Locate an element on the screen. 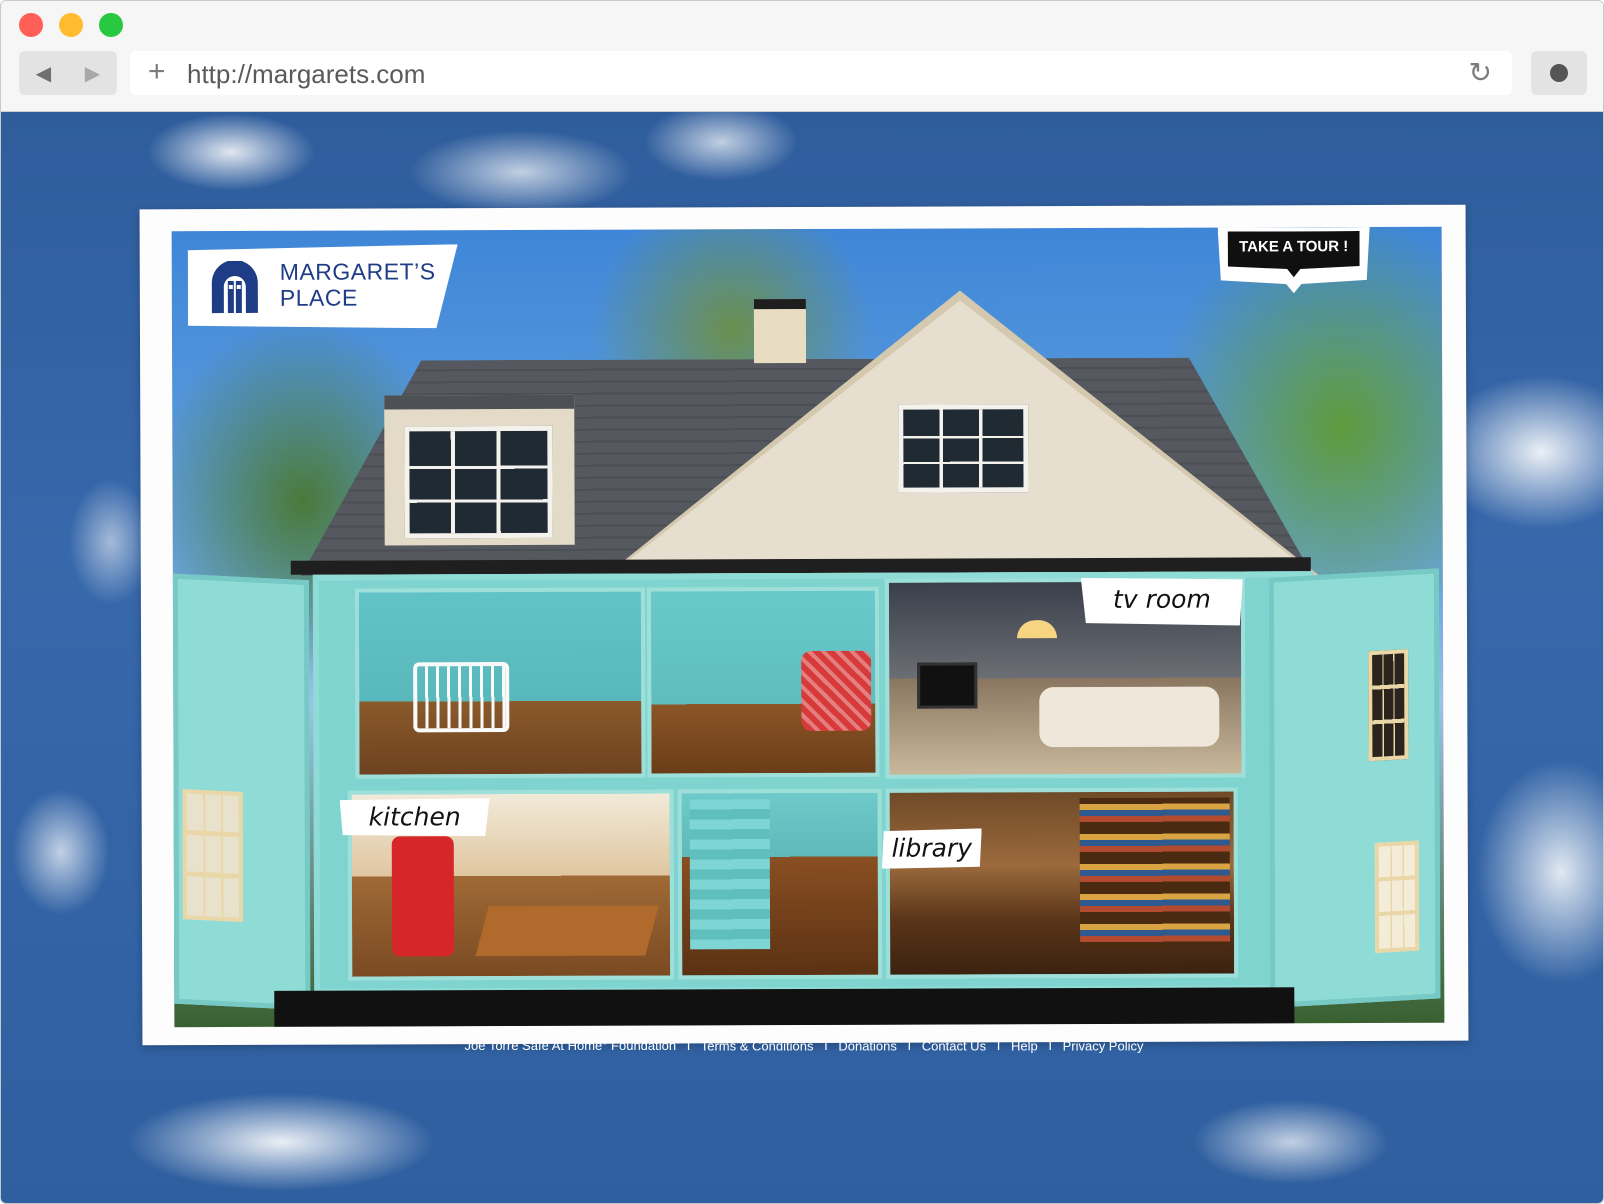  refrigerator is located at coordinates (423, 896).